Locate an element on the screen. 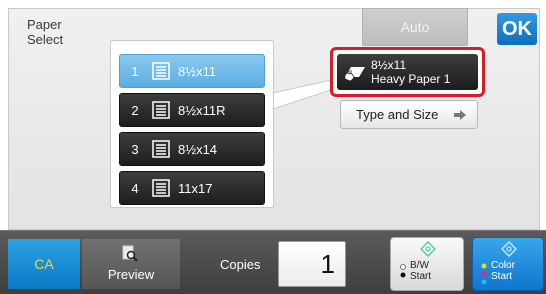 Image resolution: width=546 pixels, height=294 pixels. tray-number: 4 is located at coordinates (135, 188).